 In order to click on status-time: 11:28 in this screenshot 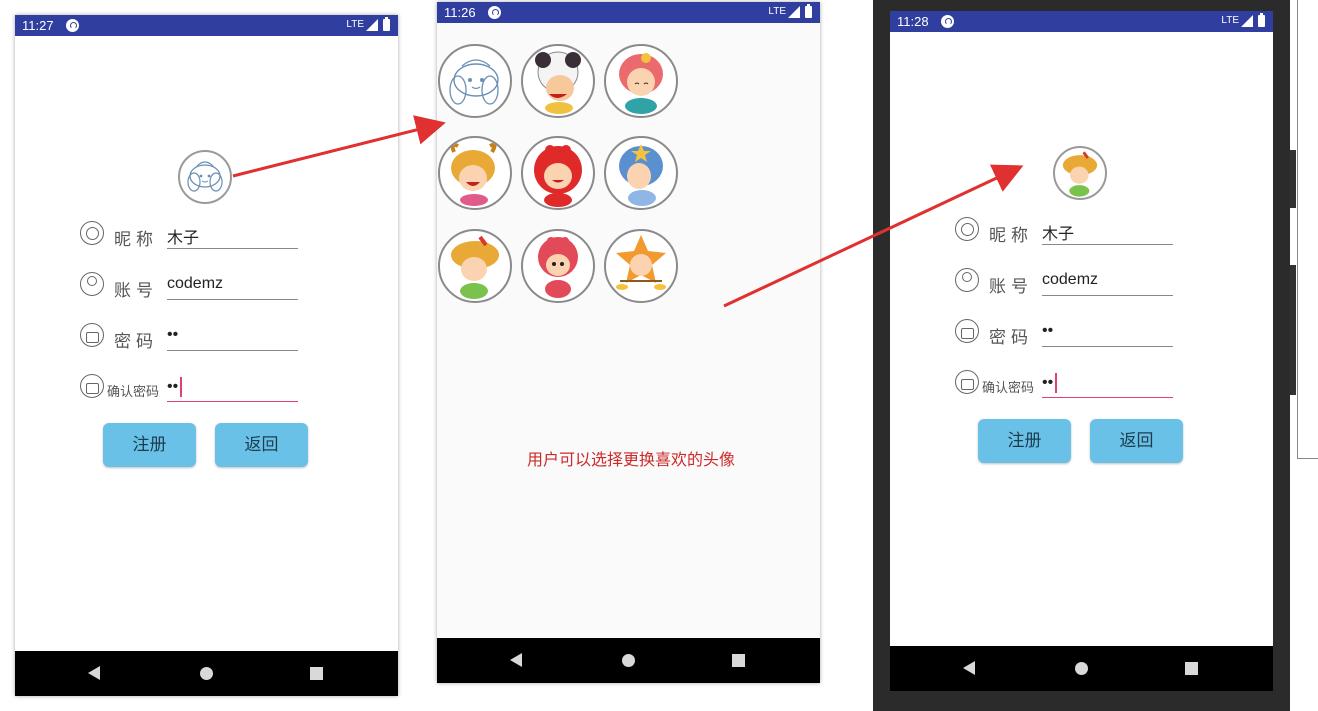, I will do `click(913, 21)`.